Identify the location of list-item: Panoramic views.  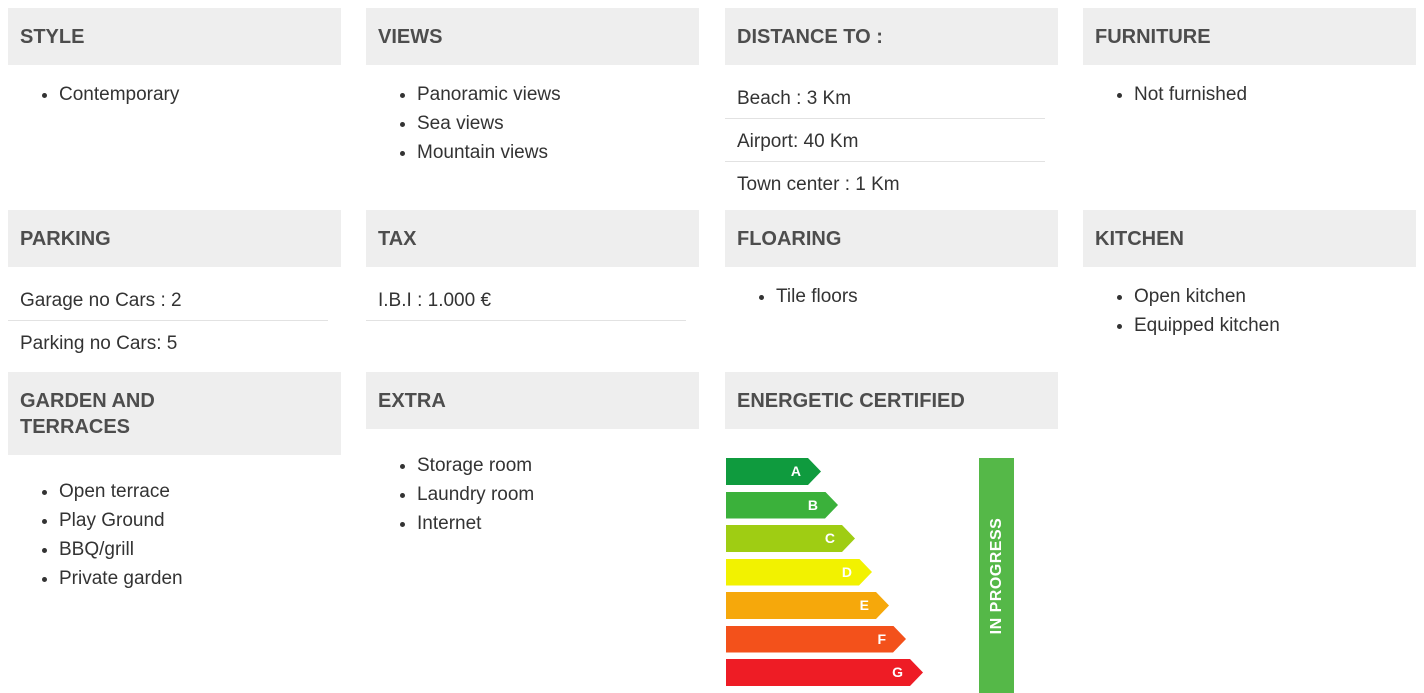
(558, 94).